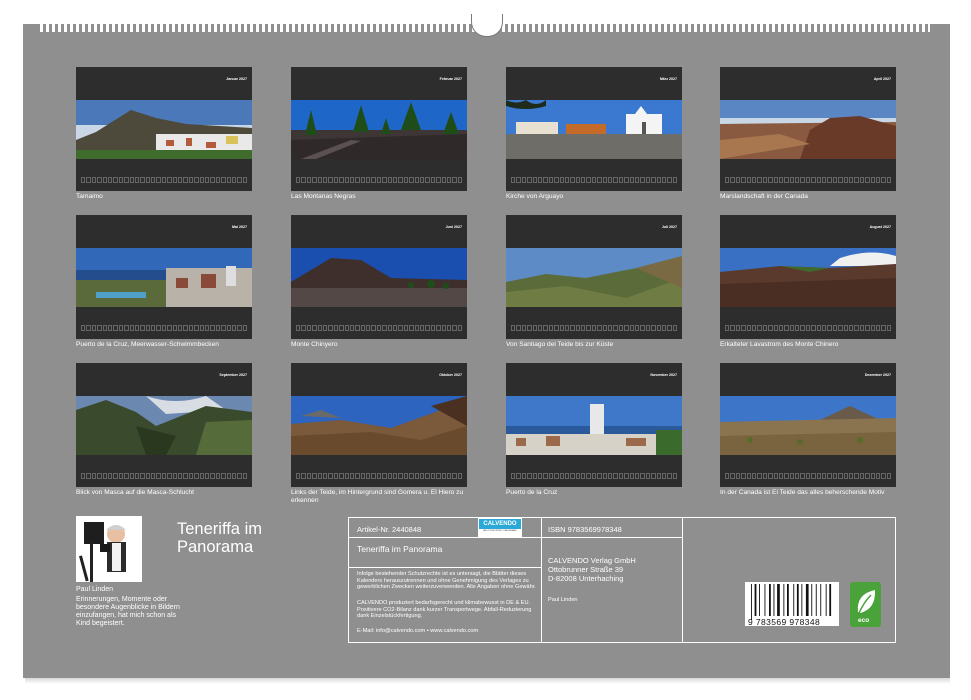 This screenshot has height=700, width=971. I want to click on month-label: Dezember 2027, so click(877, 375).